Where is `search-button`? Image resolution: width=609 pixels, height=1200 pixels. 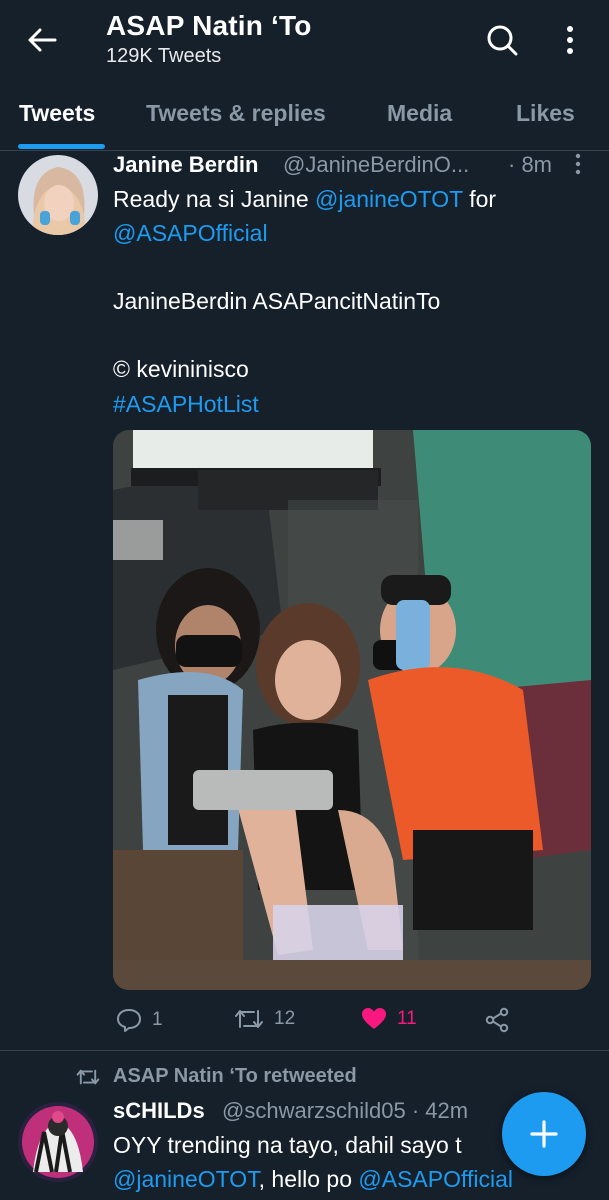 search-button is located at coordinates (502, 40).